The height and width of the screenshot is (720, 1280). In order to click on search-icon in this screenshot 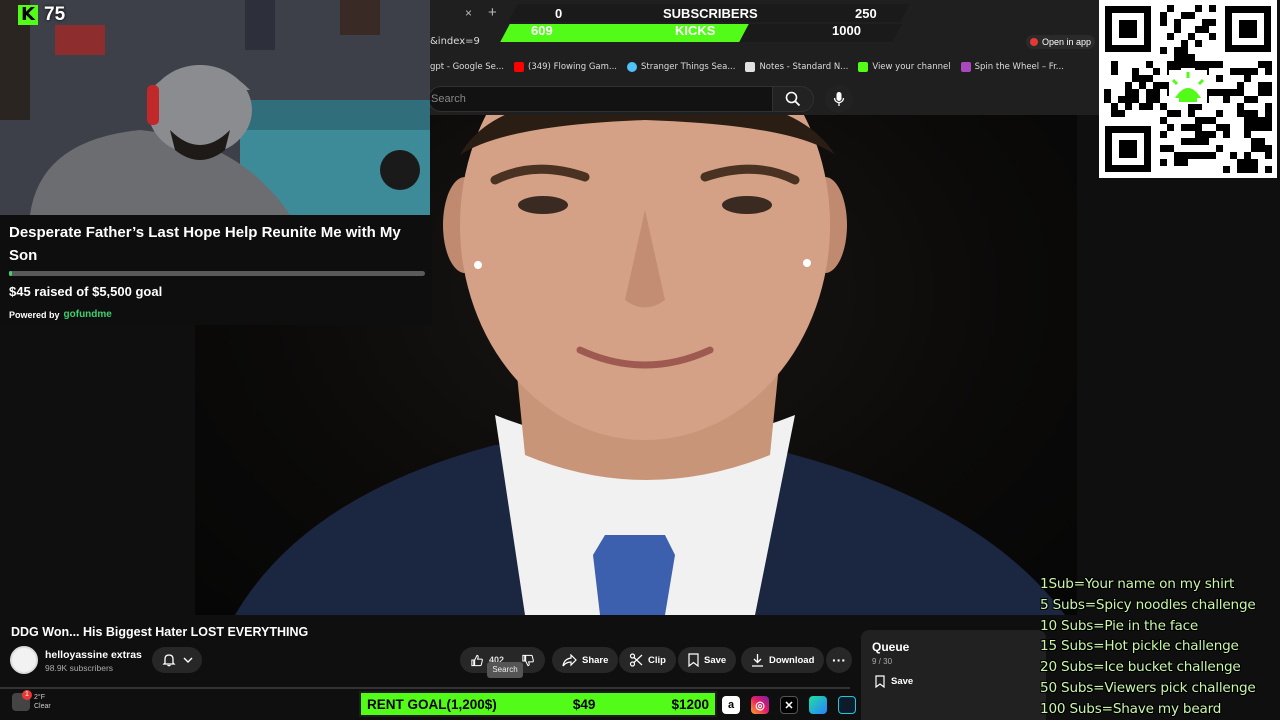, I will do `click(793, 99)`.